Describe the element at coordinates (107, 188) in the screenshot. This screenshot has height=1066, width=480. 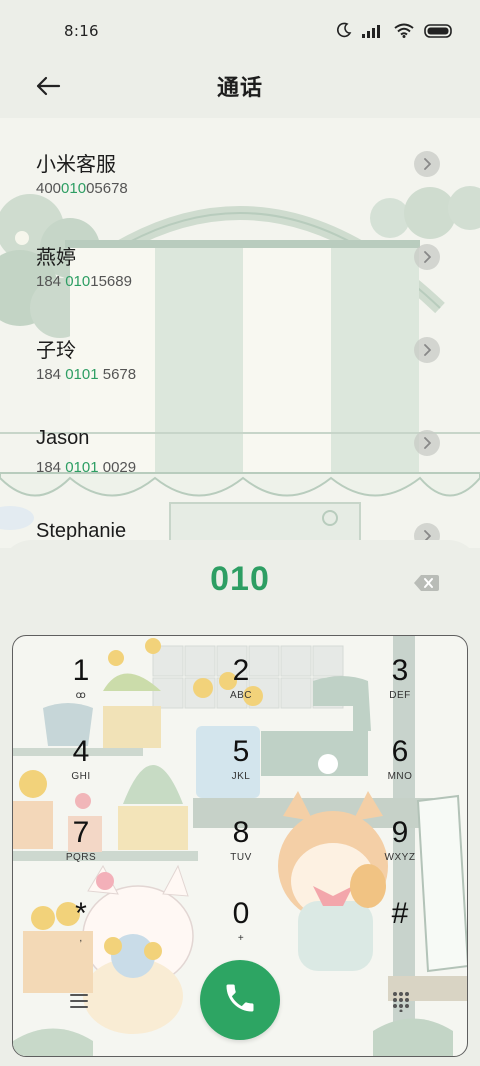
I see `number-suffix: 05678` at that location.